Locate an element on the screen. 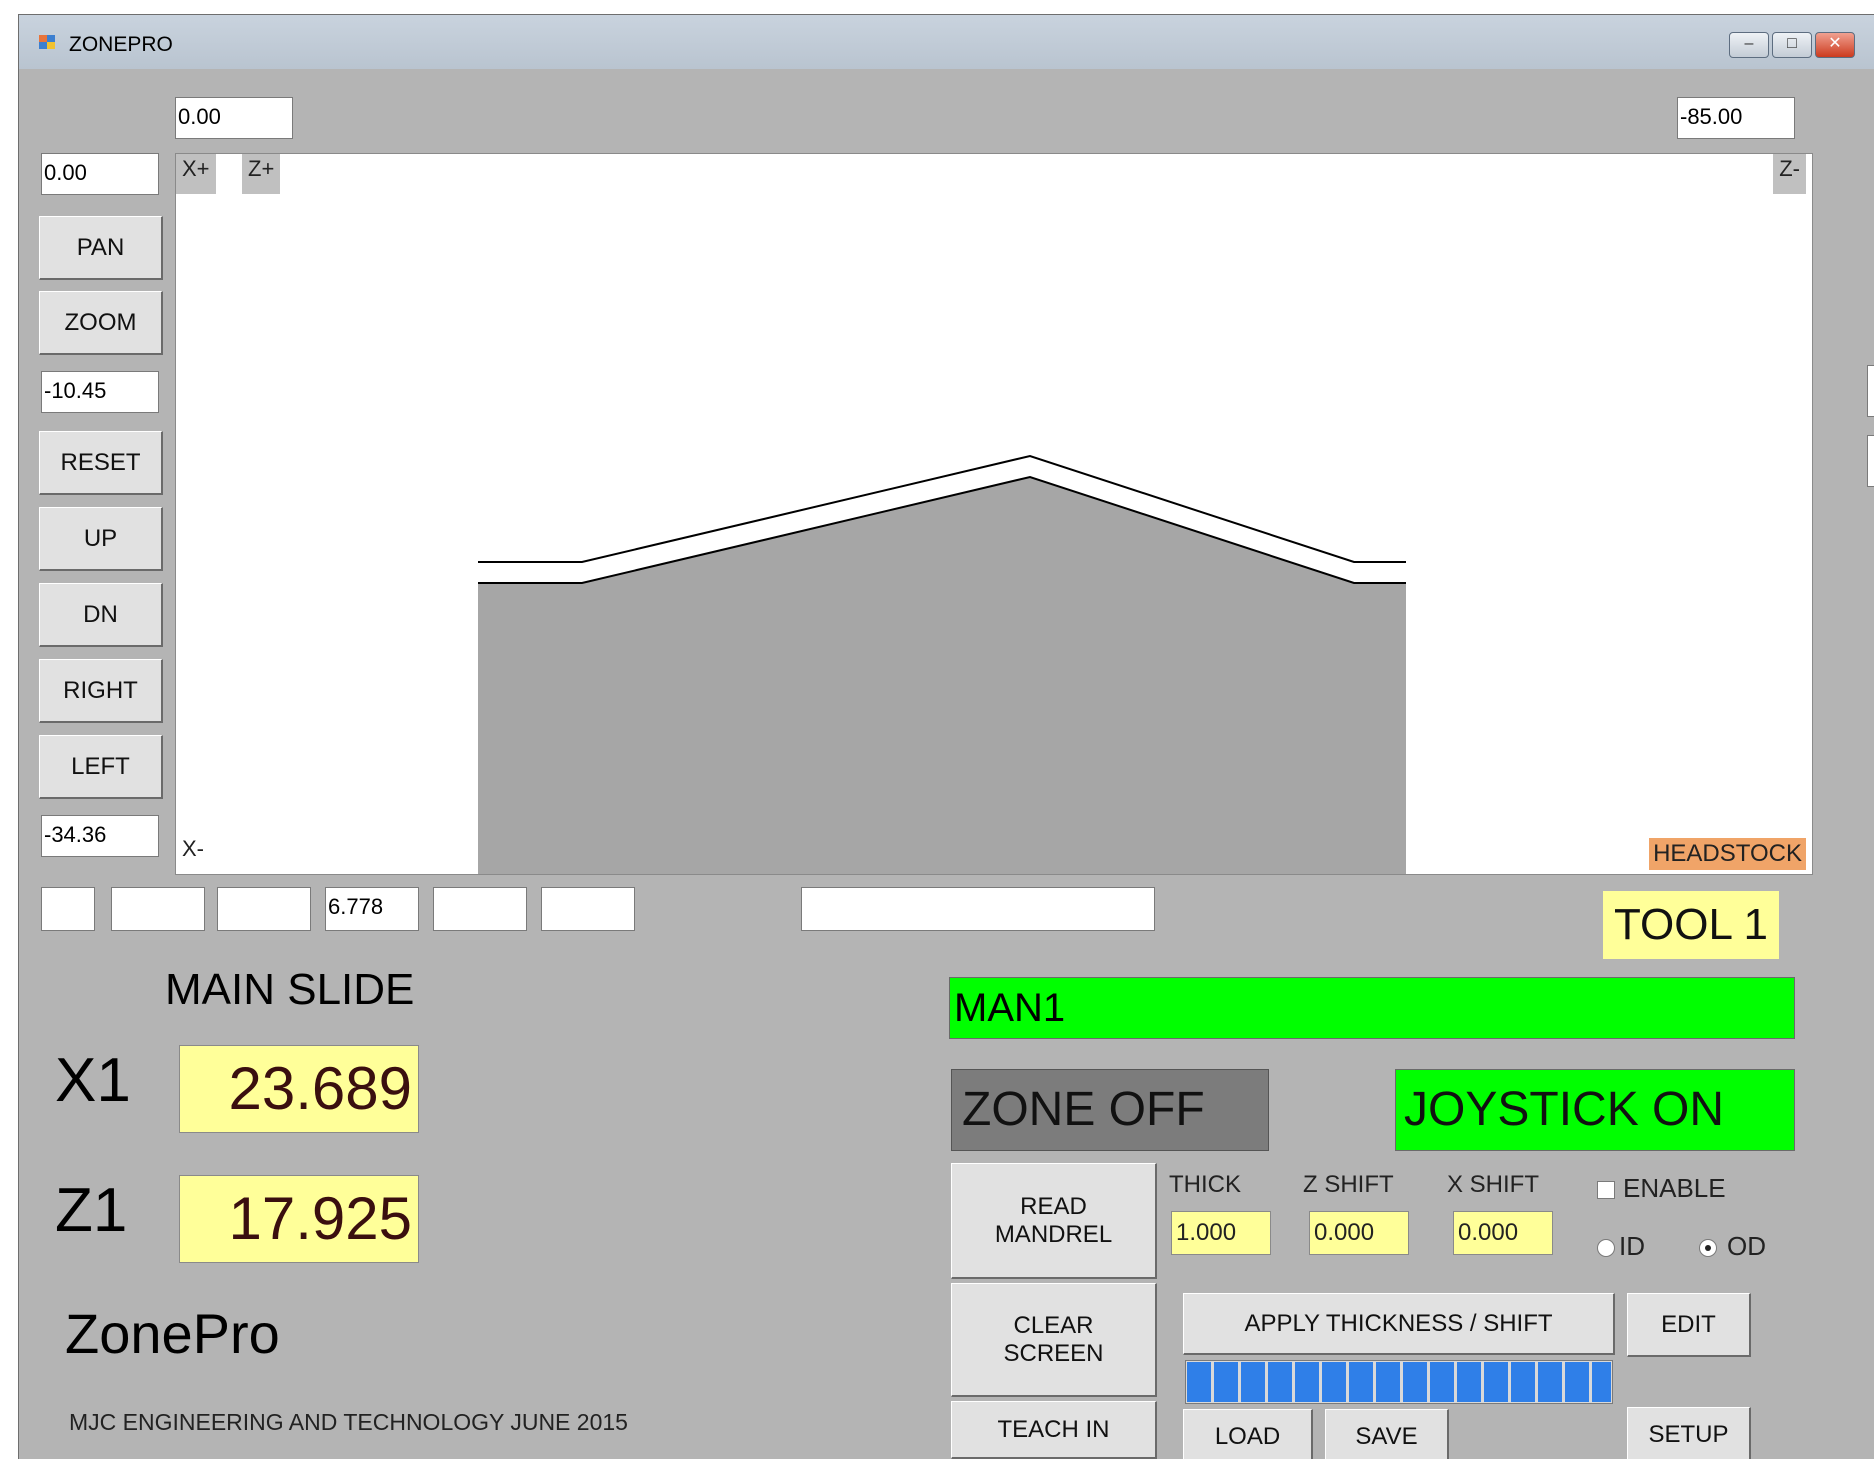 The height and width of the screenshot is (1459, 1874). left-button: LEFT is located at coordinates (101, 767).